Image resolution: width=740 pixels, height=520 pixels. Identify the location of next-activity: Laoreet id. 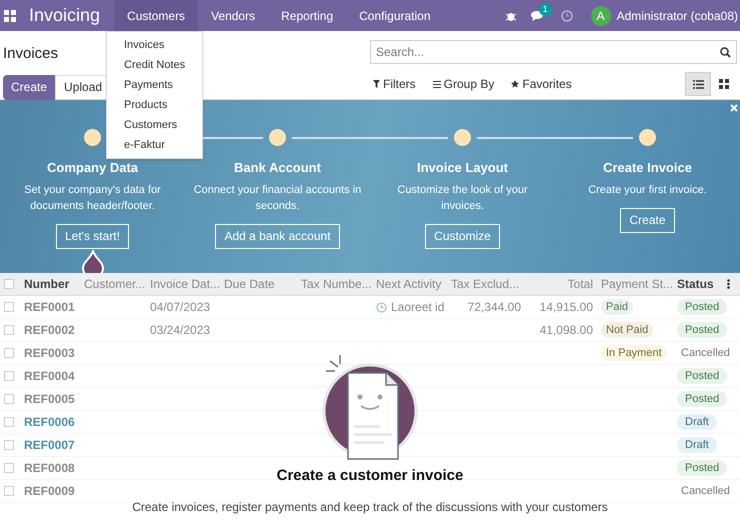
(417, 307).